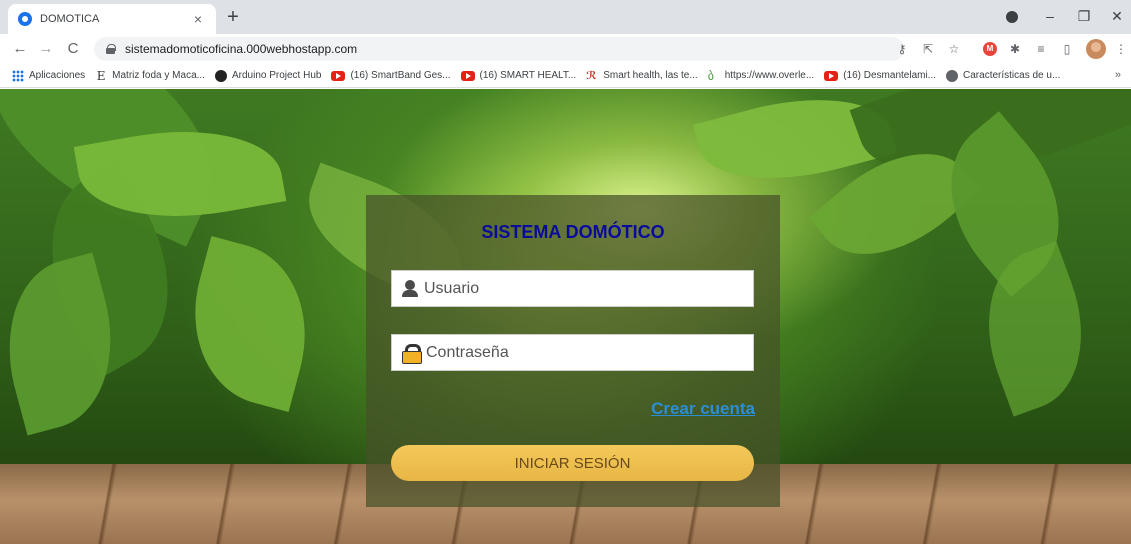  I want to click on sh-icon: ℛ, so click(591, 75).